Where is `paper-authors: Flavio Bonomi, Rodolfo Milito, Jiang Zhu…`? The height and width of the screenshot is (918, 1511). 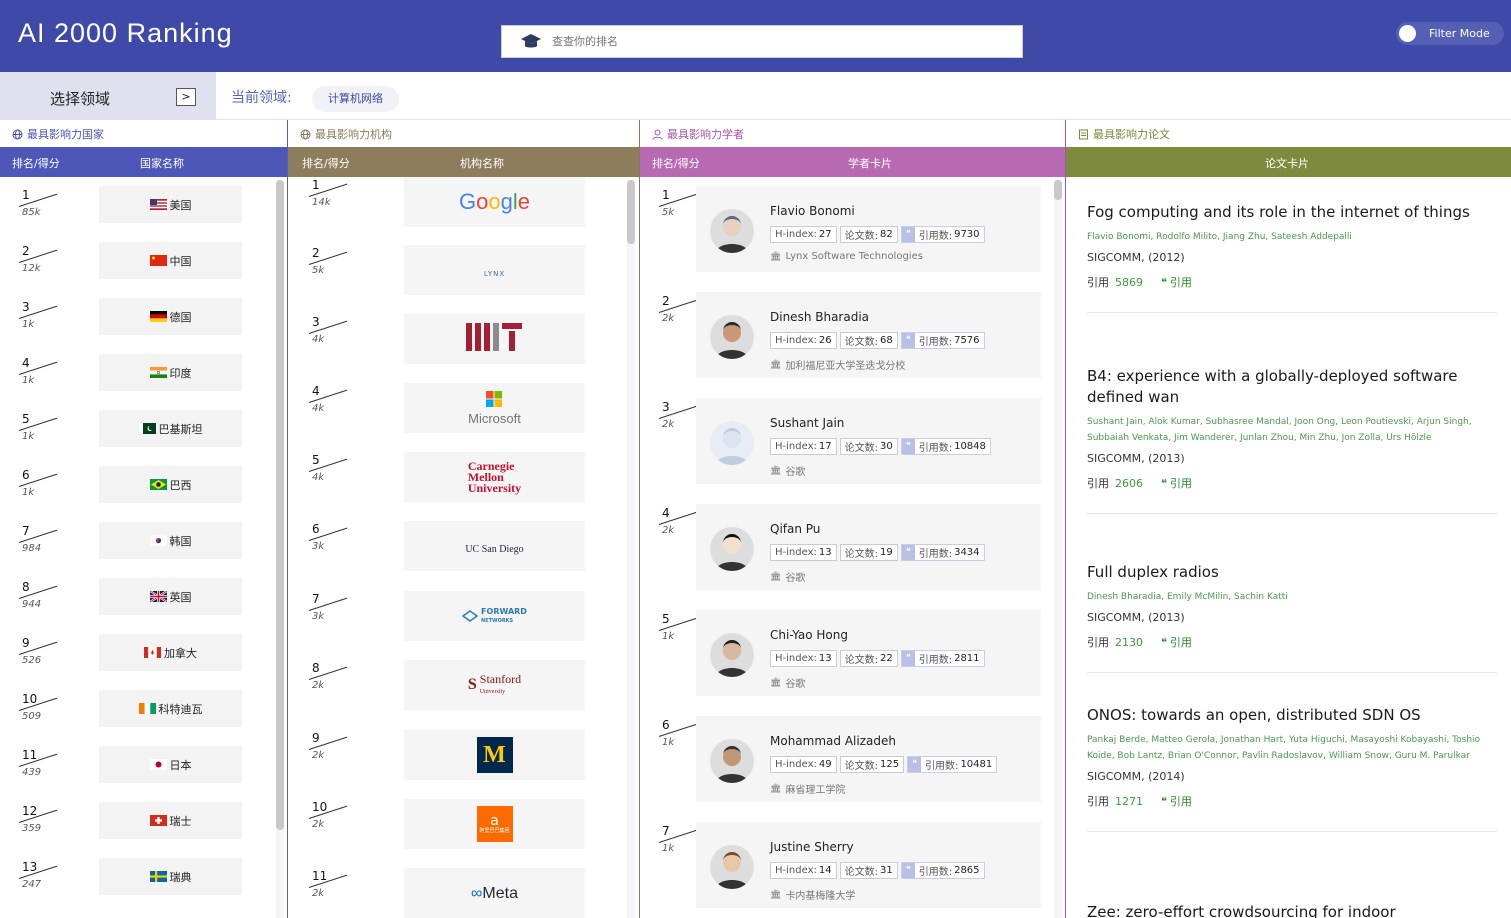 paper-authors: Flavio Bonomi, Rodolfo Milito, Jiang Zhu… is located at coordinates (1292, 237).